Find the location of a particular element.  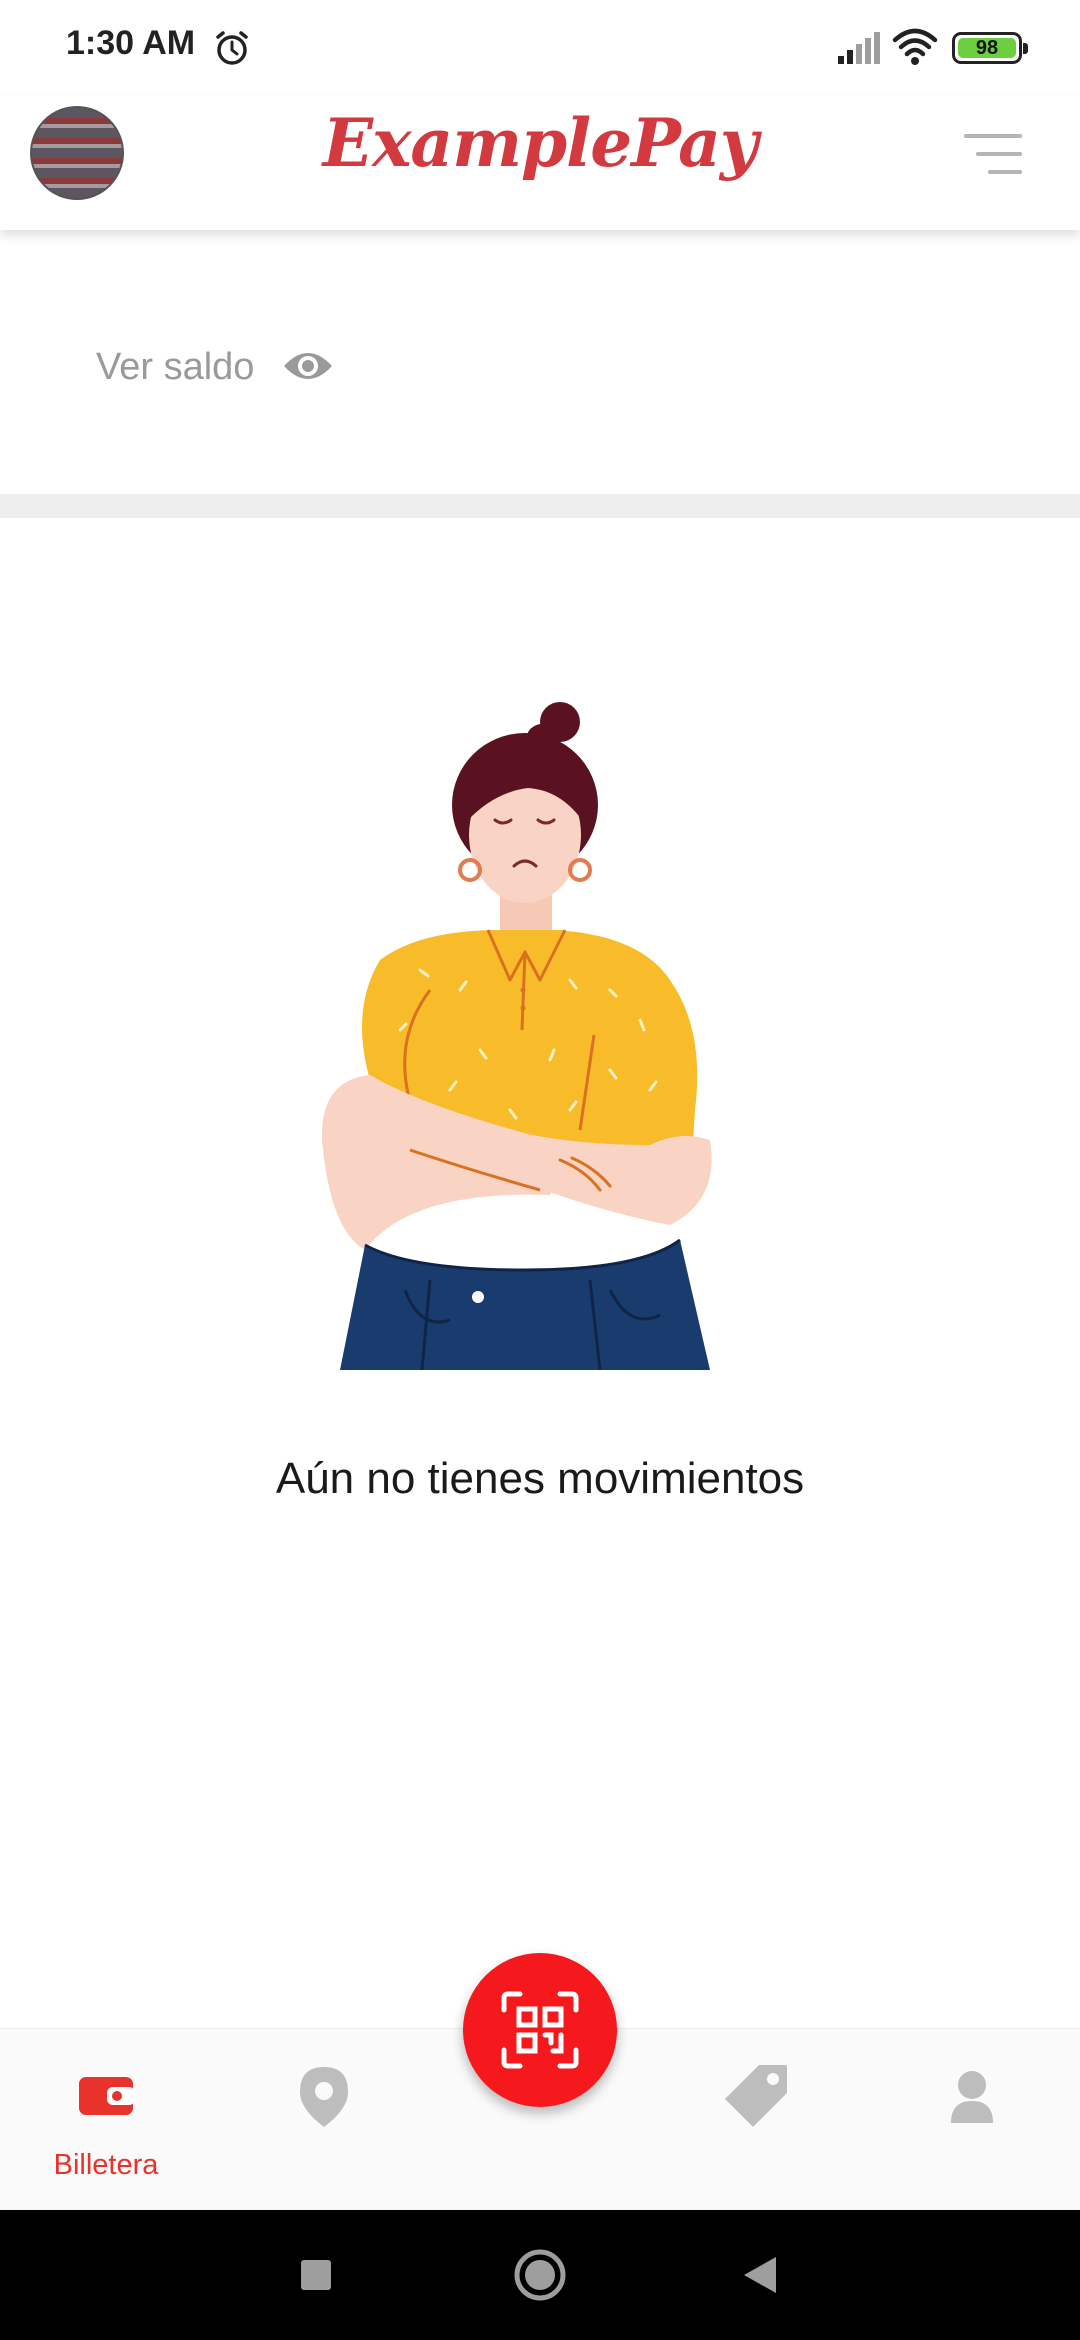

qr-scan-icon is located at coordinates (540, 2030).